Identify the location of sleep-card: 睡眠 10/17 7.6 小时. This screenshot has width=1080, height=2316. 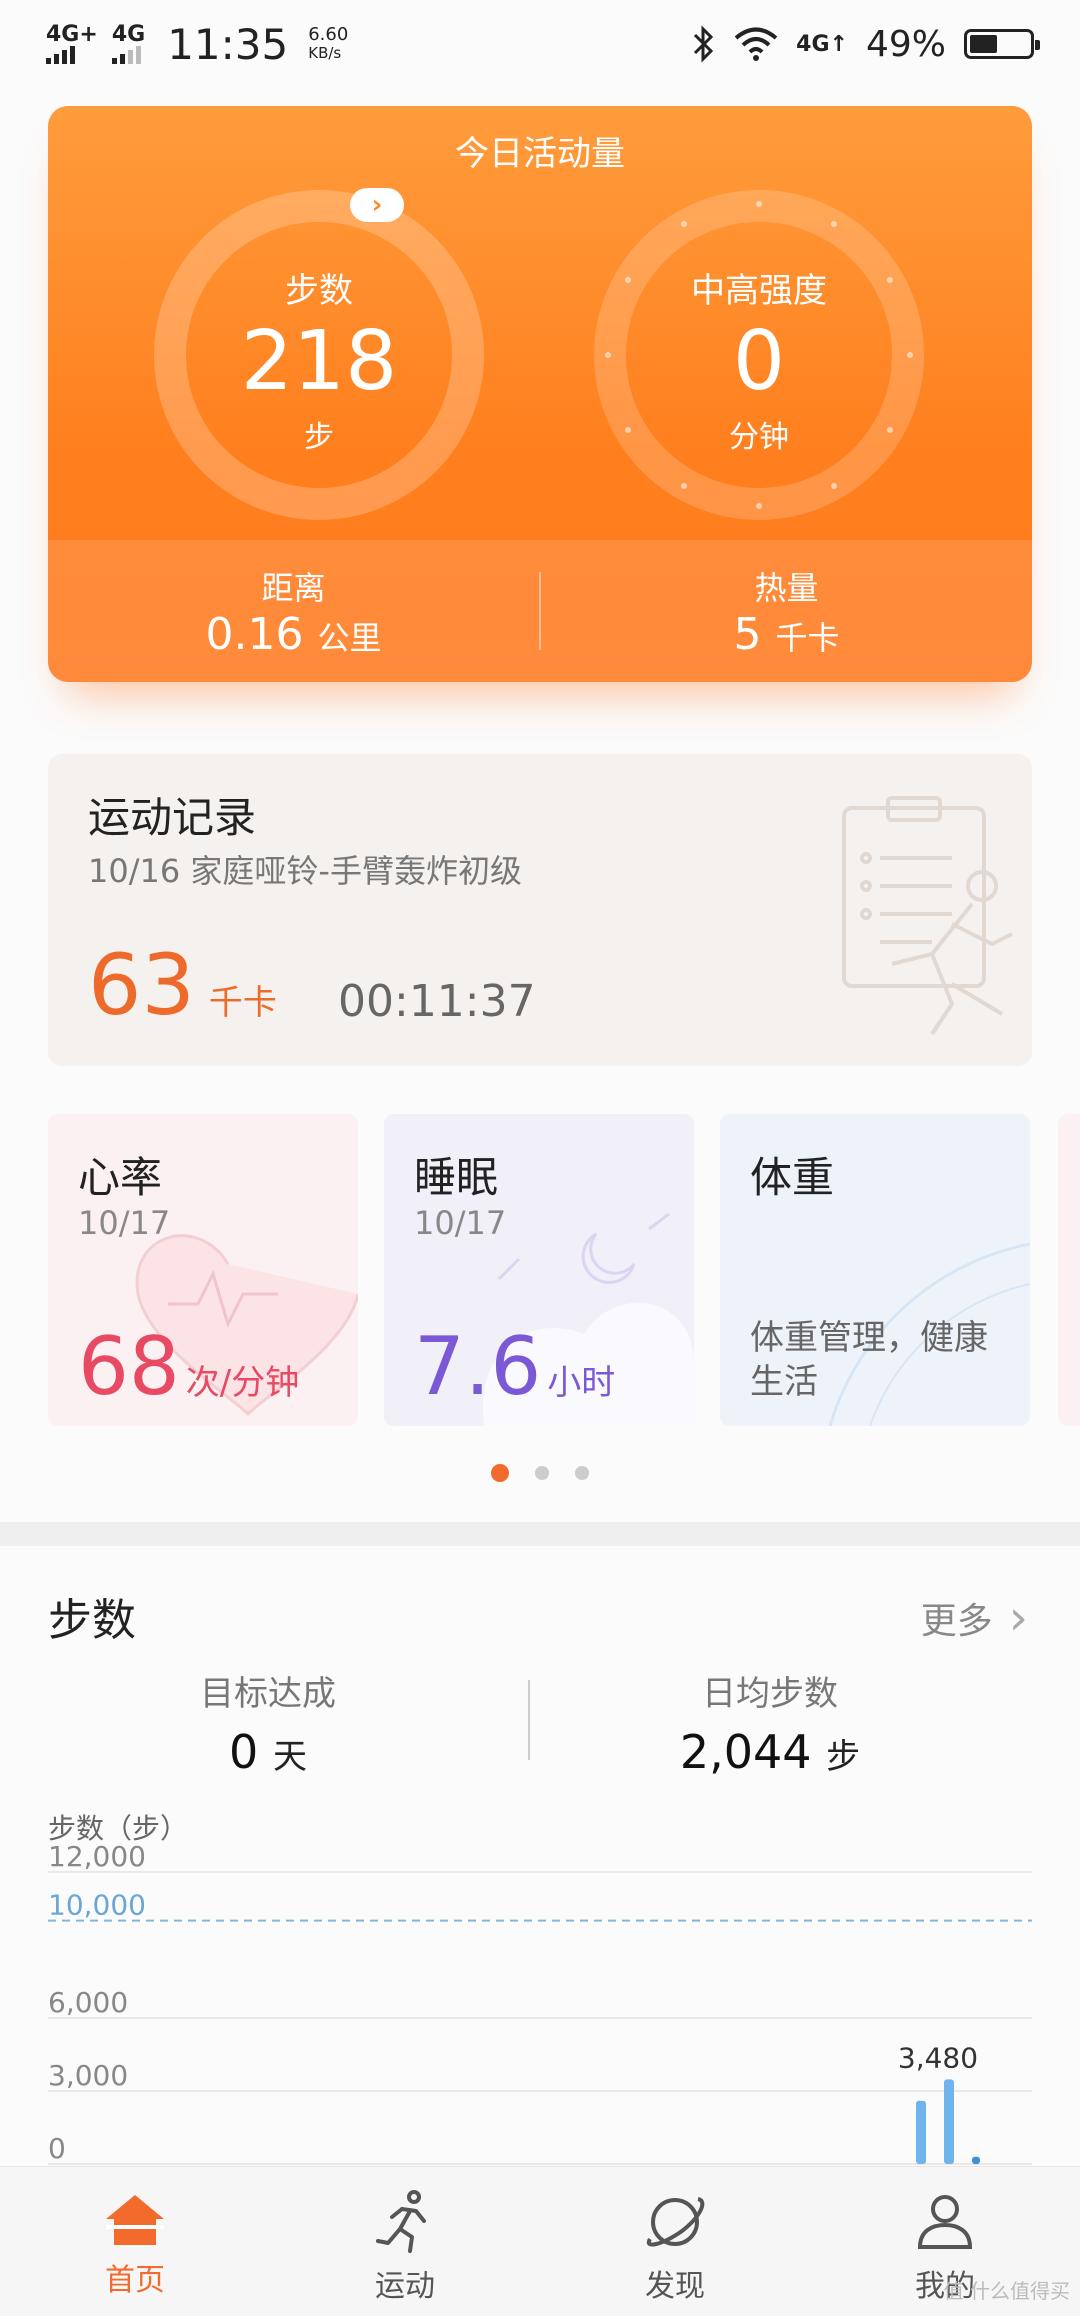
(539, 1270).